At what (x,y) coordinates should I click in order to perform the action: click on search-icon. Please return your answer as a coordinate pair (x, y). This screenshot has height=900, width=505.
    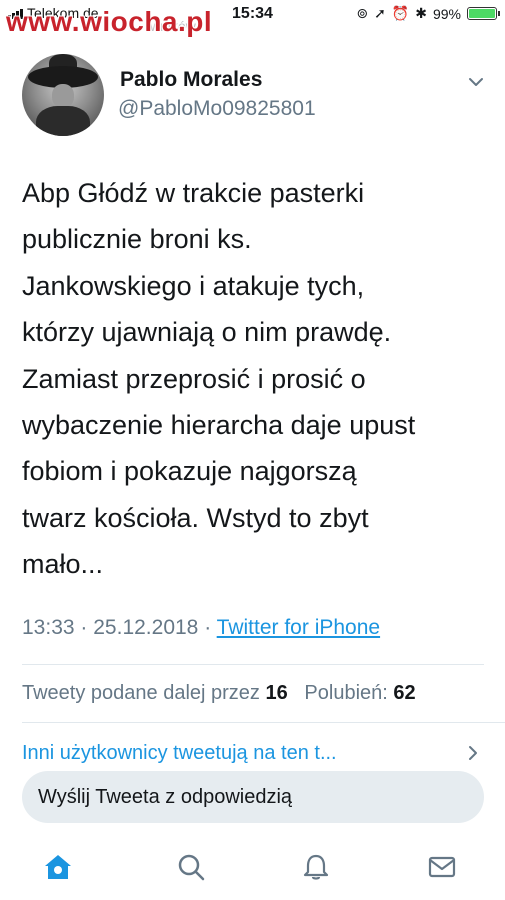
    Looking at the image, I should click on (191, 867).